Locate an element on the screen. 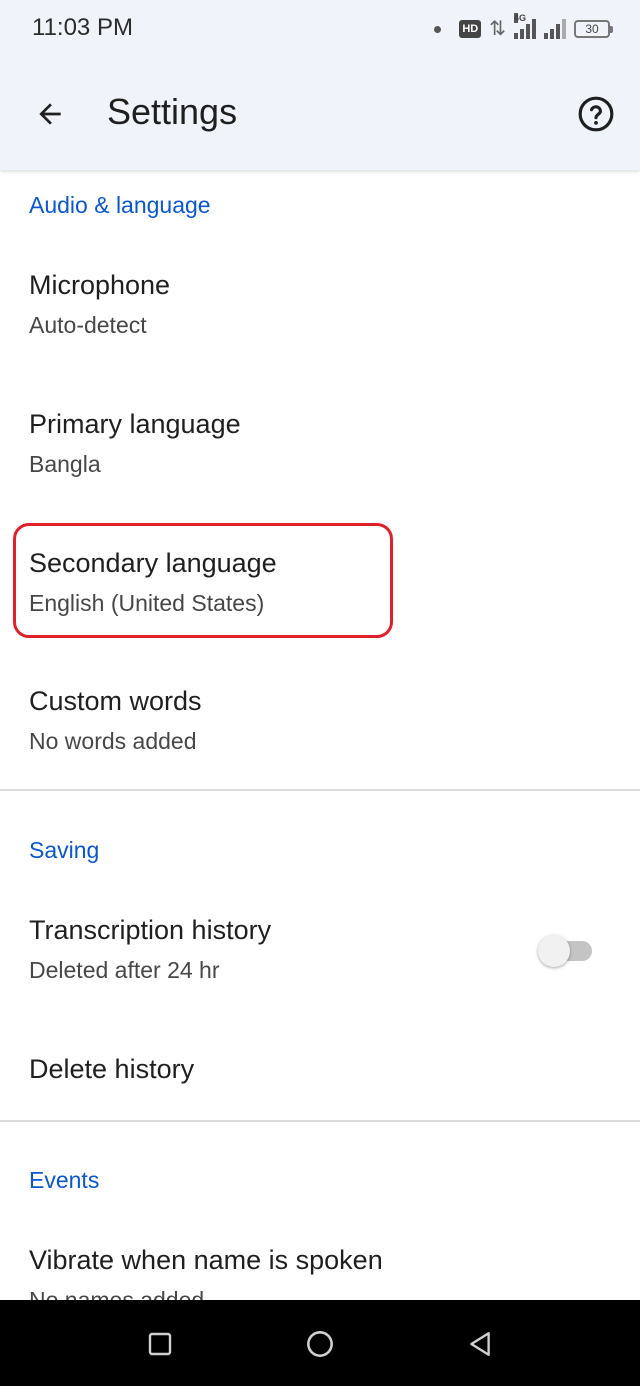 This screenshot has width=640, height=1386. data-activity-icon: ⇅ is located at coordinates (497, 29).